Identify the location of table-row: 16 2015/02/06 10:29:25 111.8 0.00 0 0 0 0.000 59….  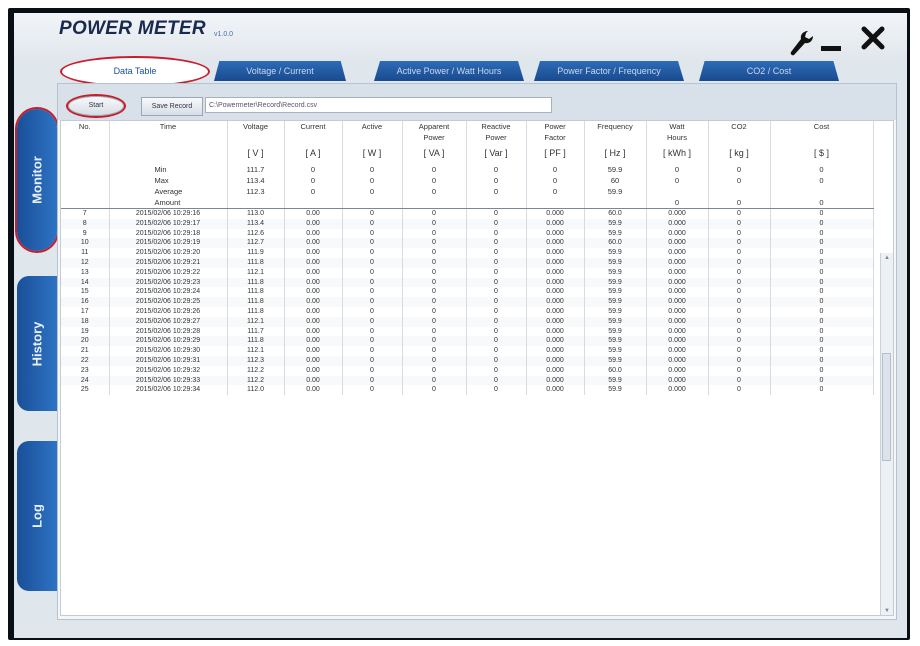
(467, 302).